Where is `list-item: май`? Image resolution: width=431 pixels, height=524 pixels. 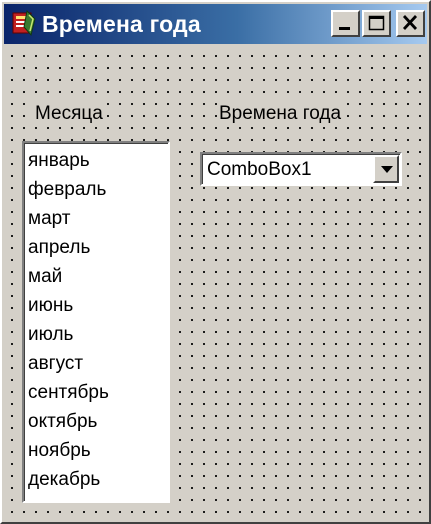
list-item: май is located at coordinates (98, 276).